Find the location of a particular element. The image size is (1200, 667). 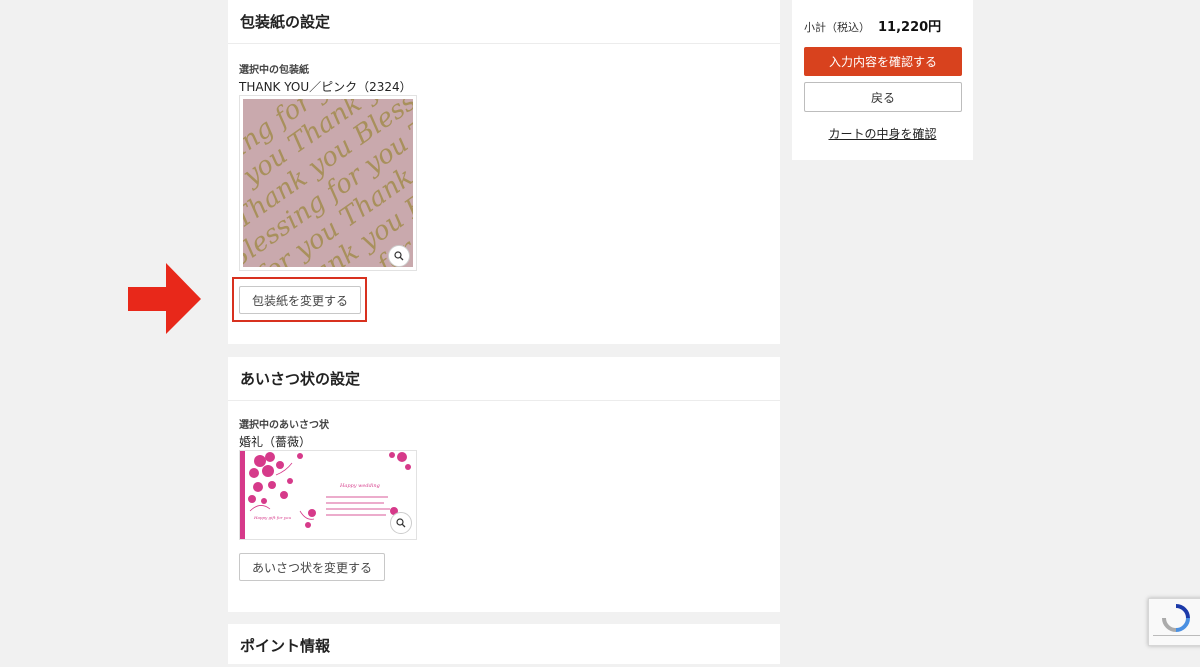

change-wrapping-button: 包装紙を変更する is located at coordinates (300, 300).